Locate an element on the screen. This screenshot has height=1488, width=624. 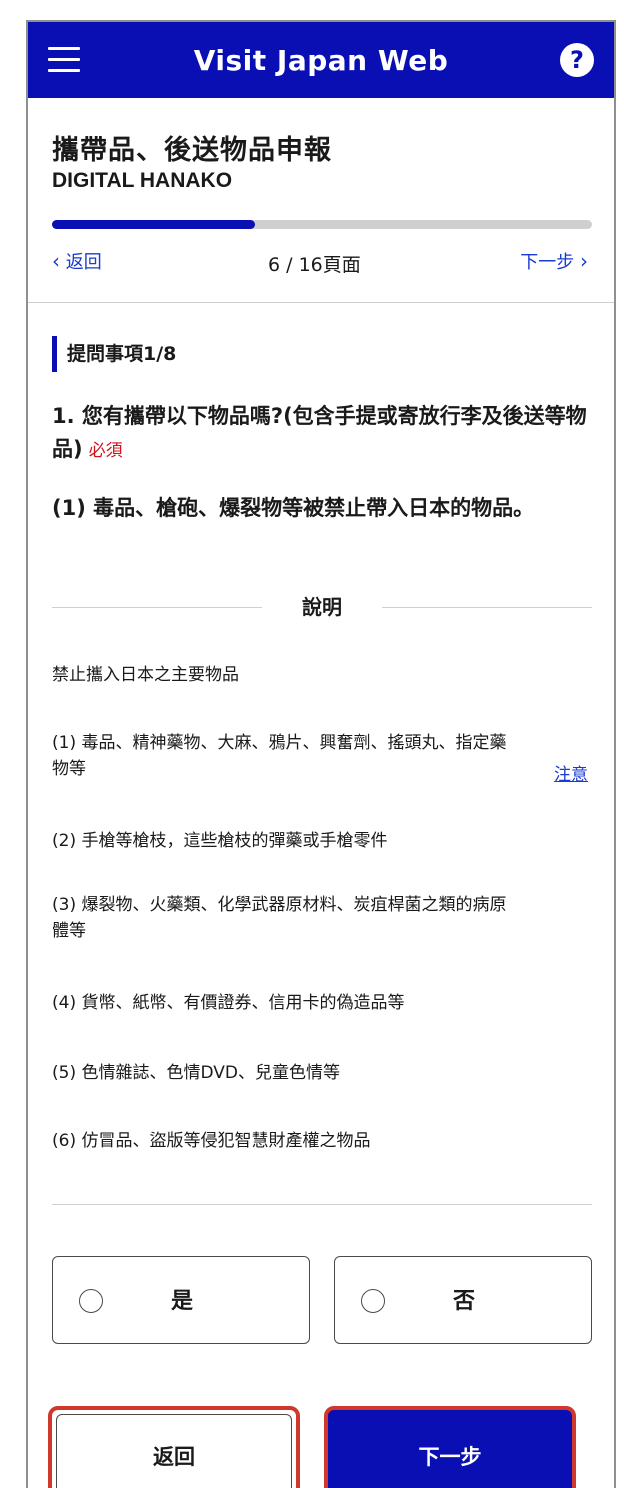
prohibited-item: (3) 爆裂物、火藥類、化學武器原材料、炭疽桿菌之類的病原體等 is located at coordinates (279, 918).